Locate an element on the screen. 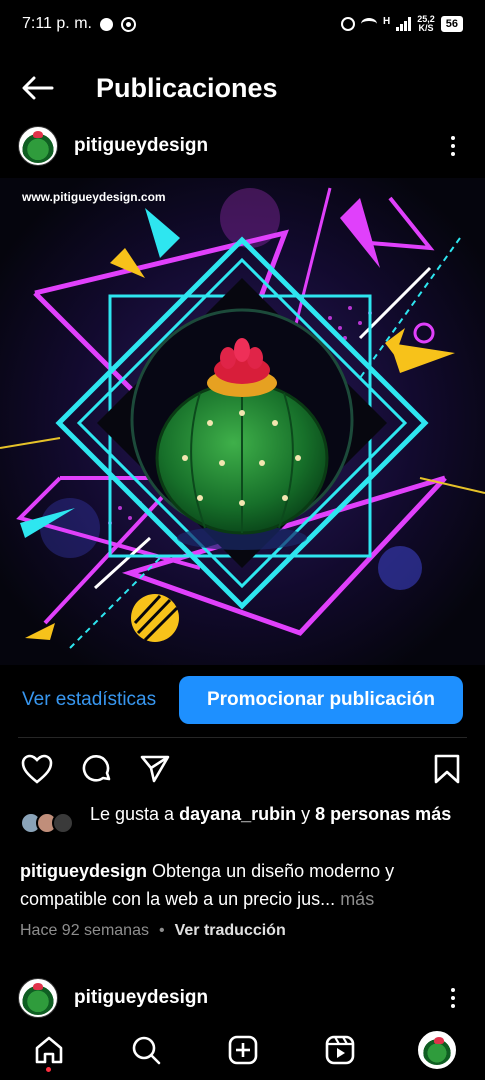 The width and height of the screenshot is (485, 1080). home-icon is located at coordinates (48, 1050).